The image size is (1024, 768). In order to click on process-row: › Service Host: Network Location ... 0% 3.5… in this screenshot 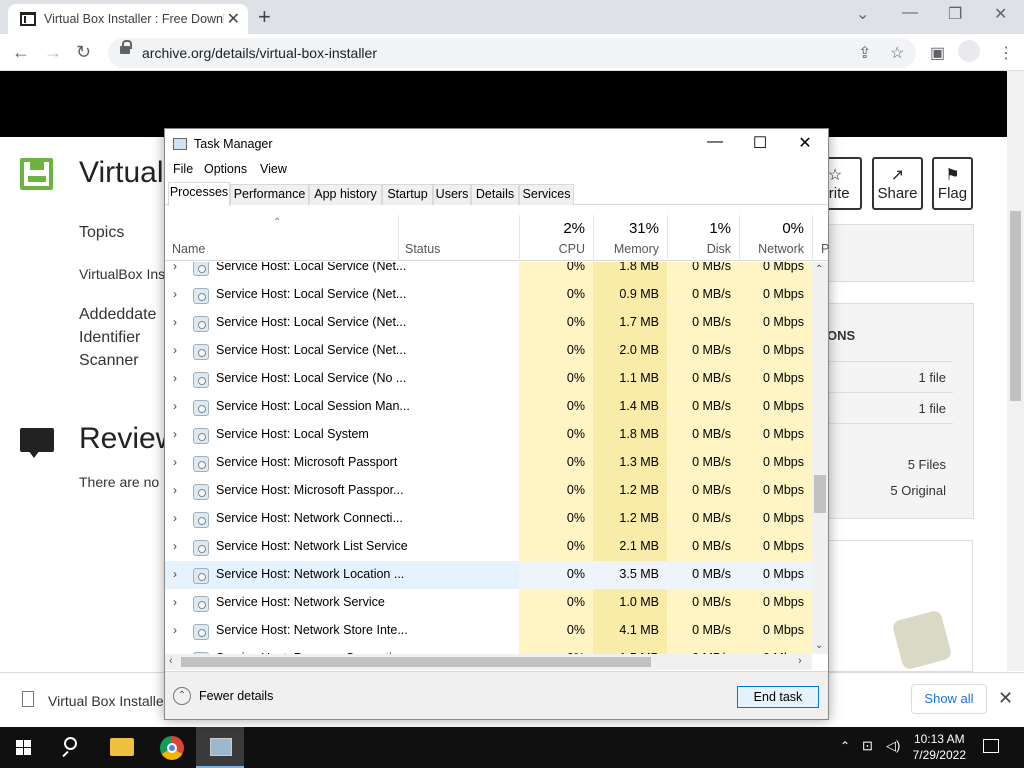, I will do `click(488, 575)`.